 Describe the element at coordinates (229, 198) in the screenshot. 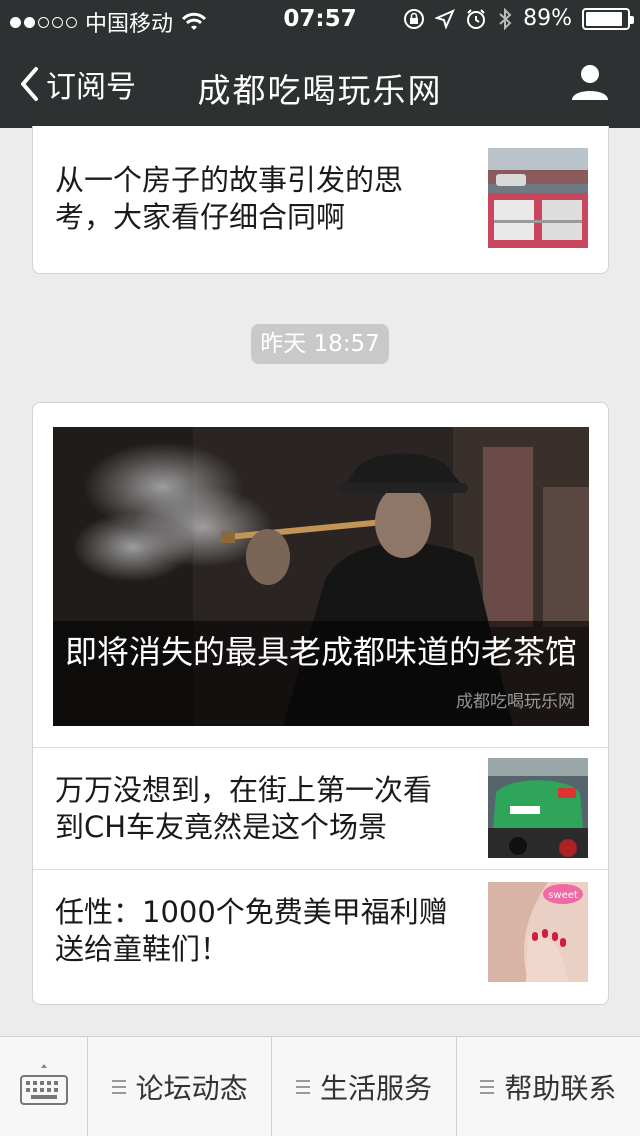

I see `article-title: 从一个房子的故事引发的思考，大家看仔细合同啊` at that location.